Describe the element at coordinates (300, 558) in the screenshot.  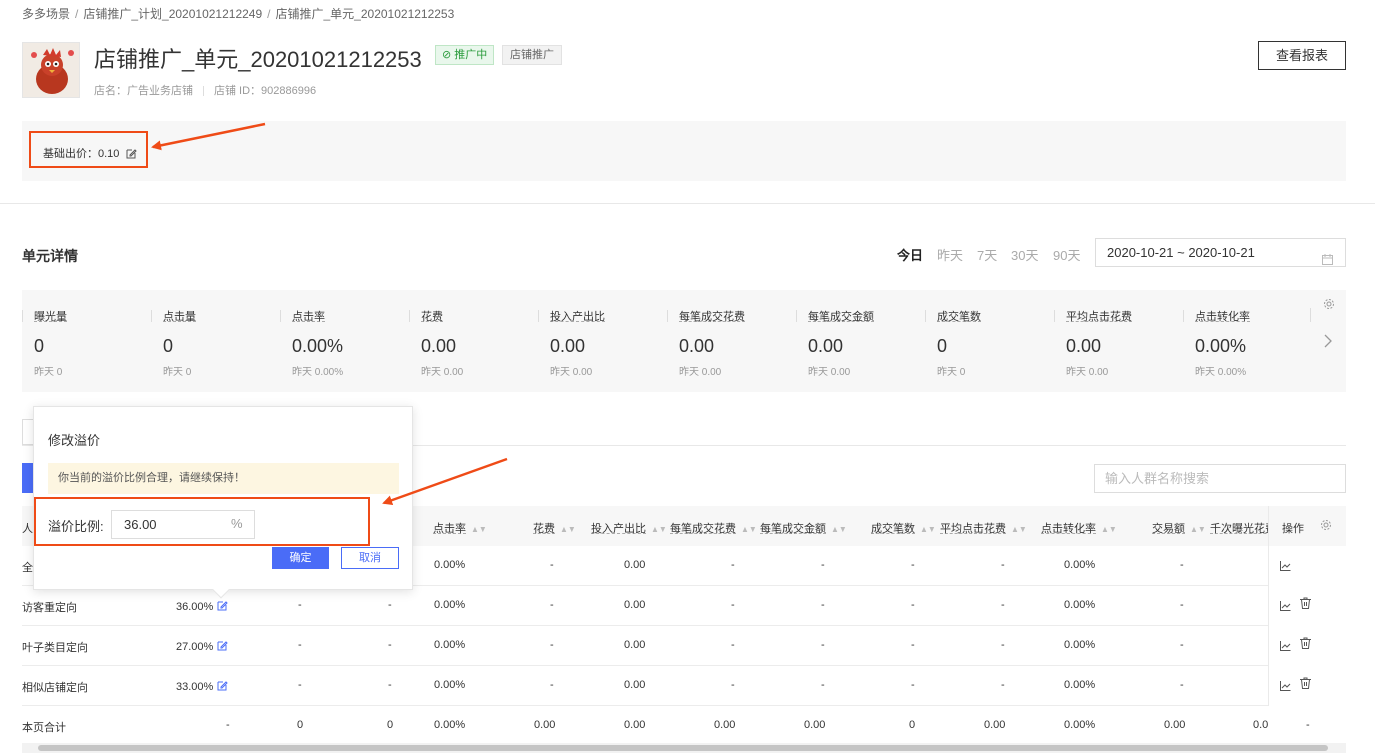
I see `confirm-button: 确定` at that location.